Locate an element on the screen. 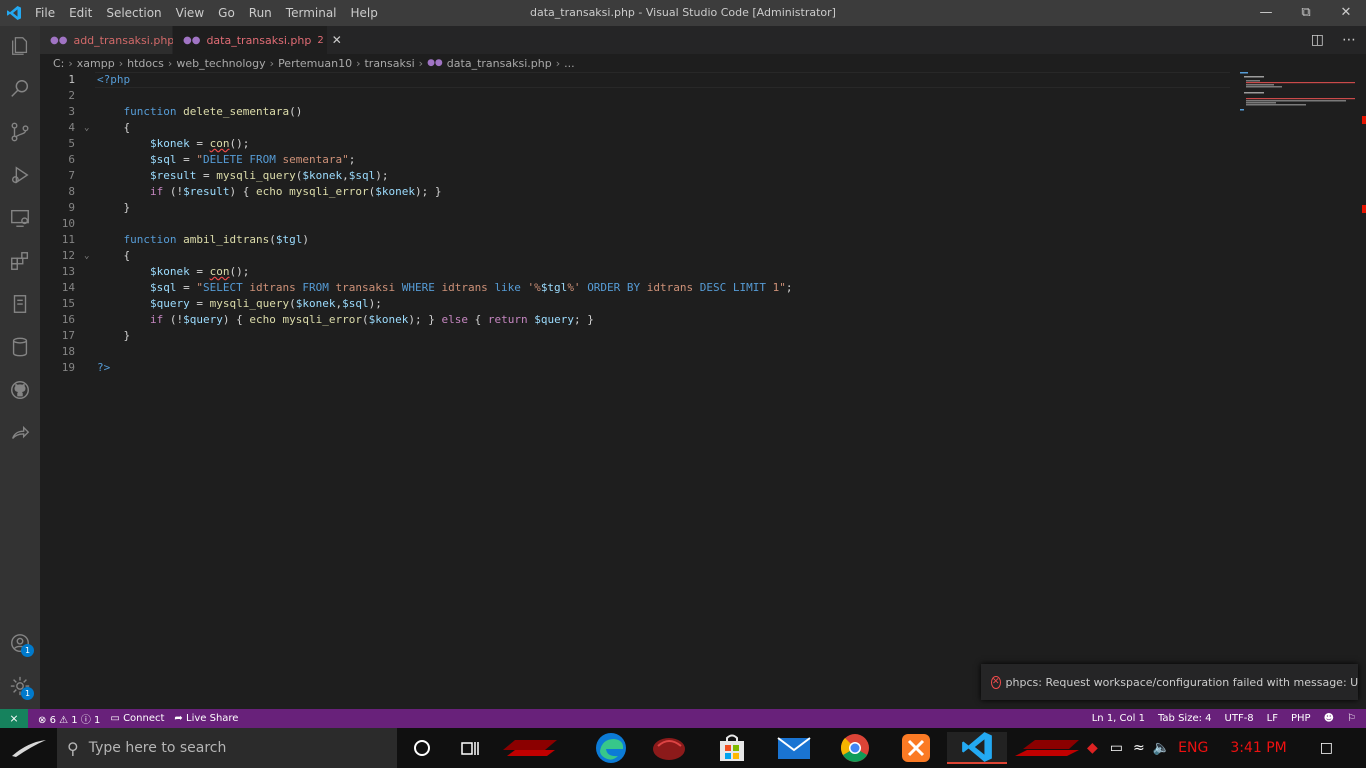 This screenshot has width=1366, height=768. menu-go: Go is located at coordinates (226, 13).